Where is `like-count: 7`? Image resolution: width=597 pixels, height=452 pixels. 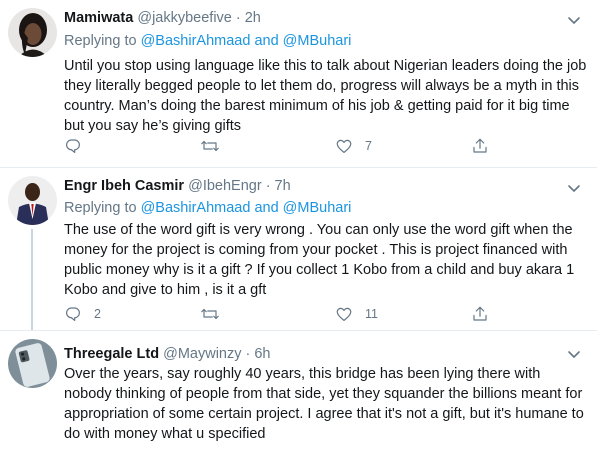
like-count: 7 is located at coordinates (368, 146).